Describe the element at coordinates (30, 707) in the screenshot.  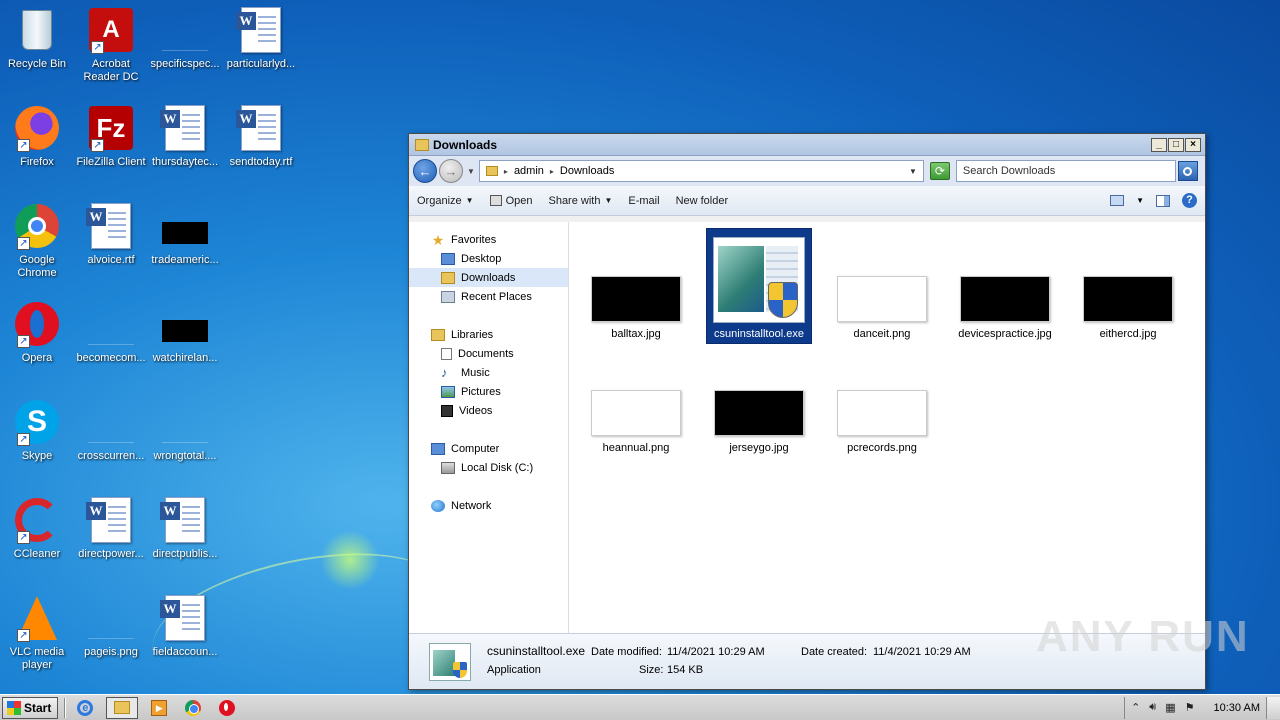
I see `start-button: Start` at that location.